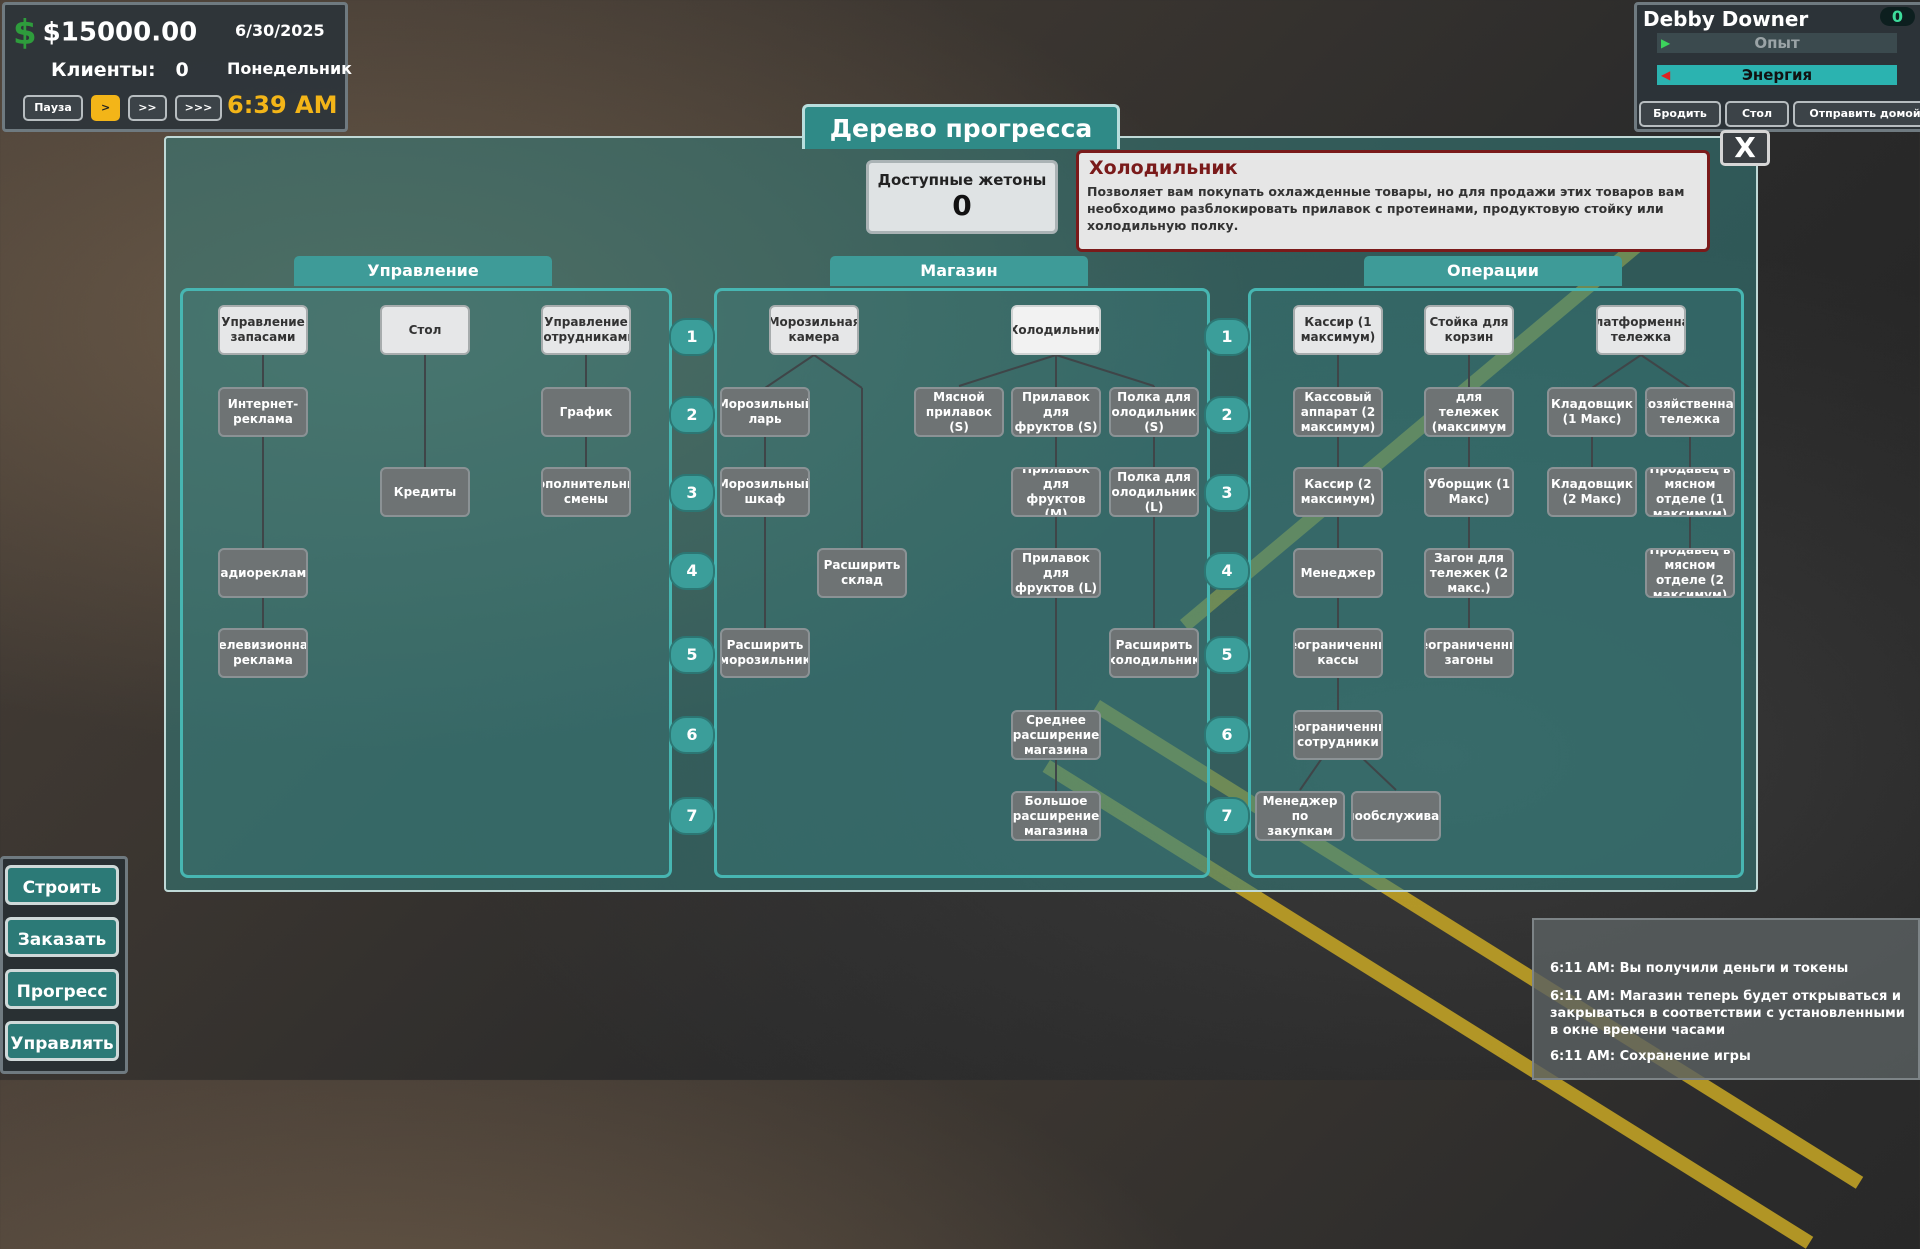 The height and width of the screenshot is (1249, 1920). I want to click on node-fruit-counter-m: Прилавок для фруктов (M), so click(1056, 492).